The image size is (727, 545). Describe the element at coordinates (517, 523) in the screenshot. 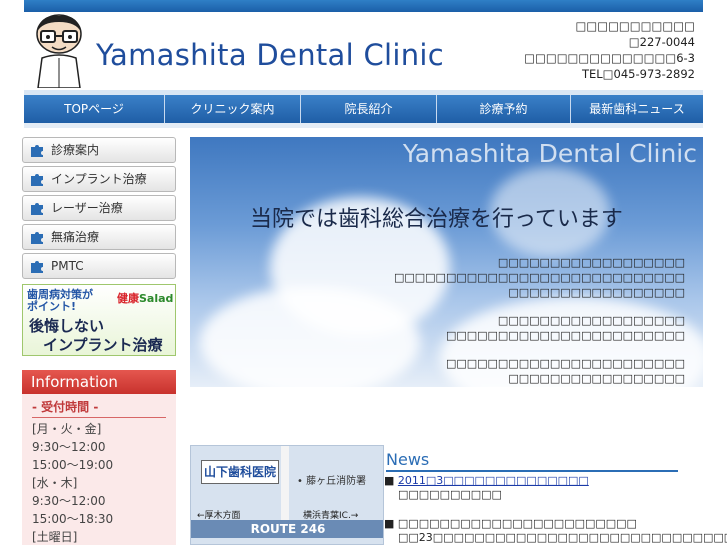

I see `news-item-text: □□□□□□□□□□□□□□□□□□□□□□□` at that location.